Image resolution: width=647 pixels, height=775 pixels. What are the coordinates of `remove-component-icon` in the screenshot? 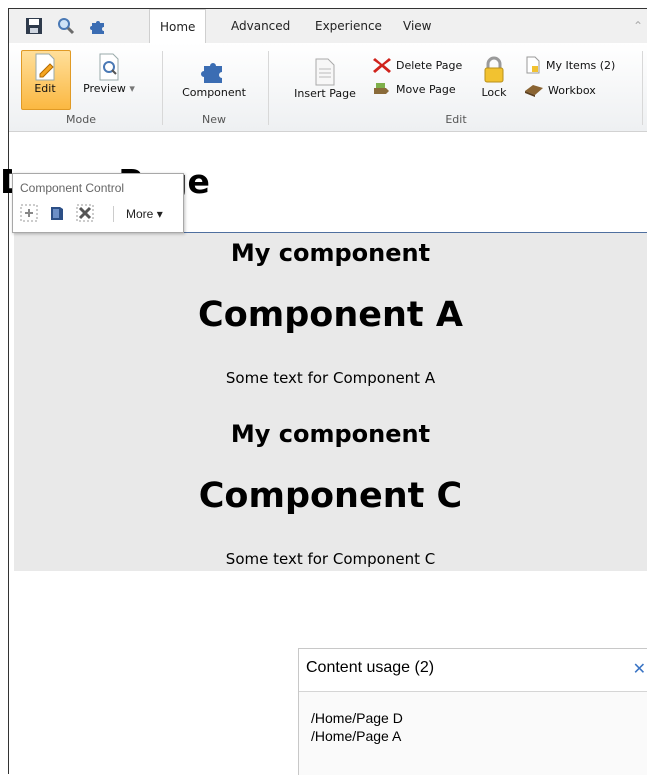 It's located at (85, 213).